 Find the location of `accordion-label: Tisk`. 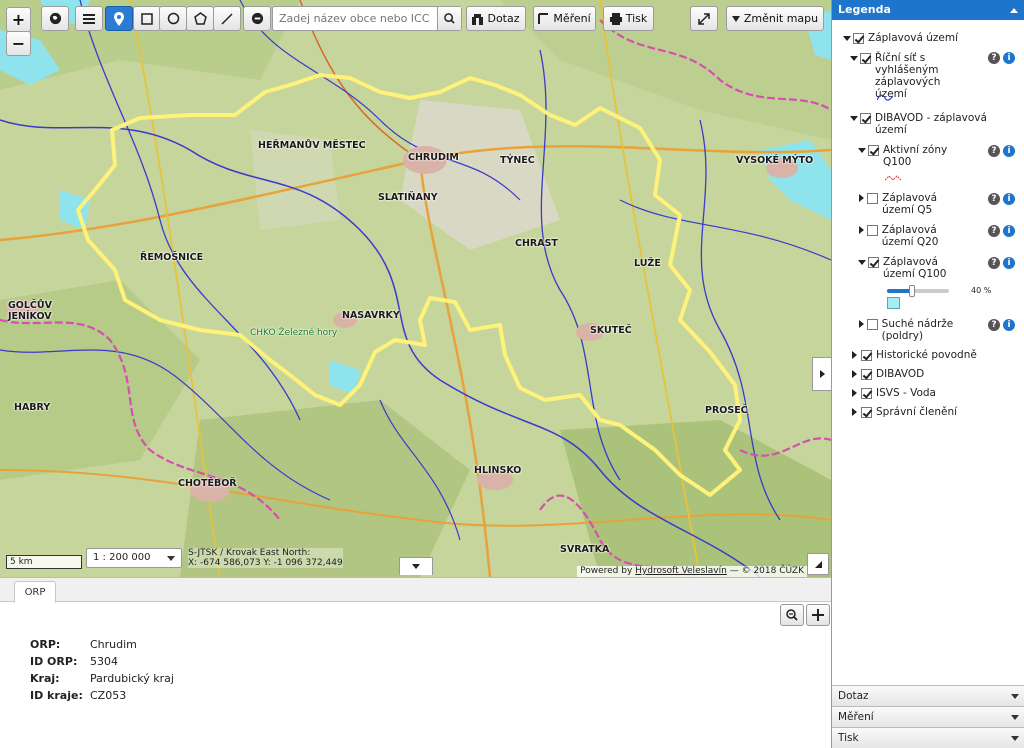

accordion-label: Tisk is located at coordinates (848, 738).